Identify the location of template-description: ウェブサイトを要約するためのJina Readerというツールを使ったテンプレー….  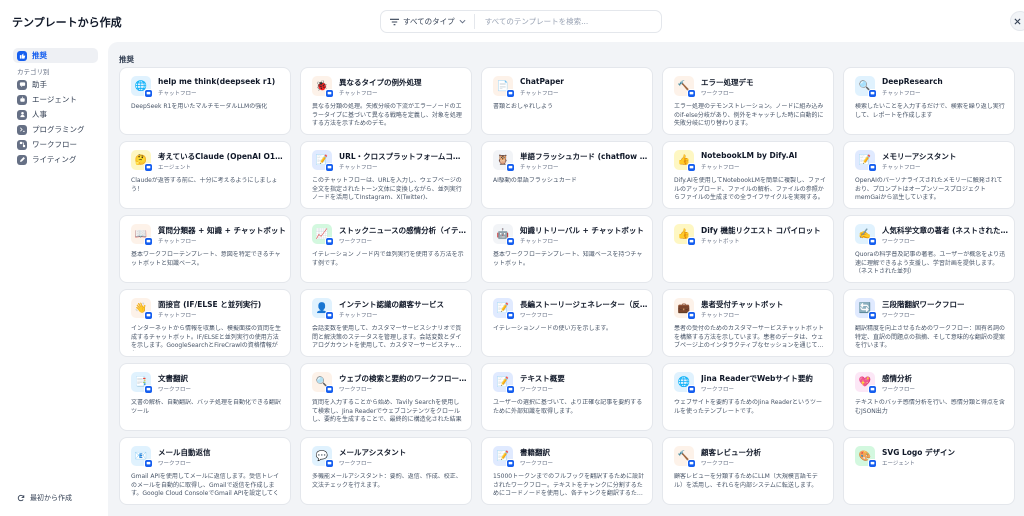
(748, 407).